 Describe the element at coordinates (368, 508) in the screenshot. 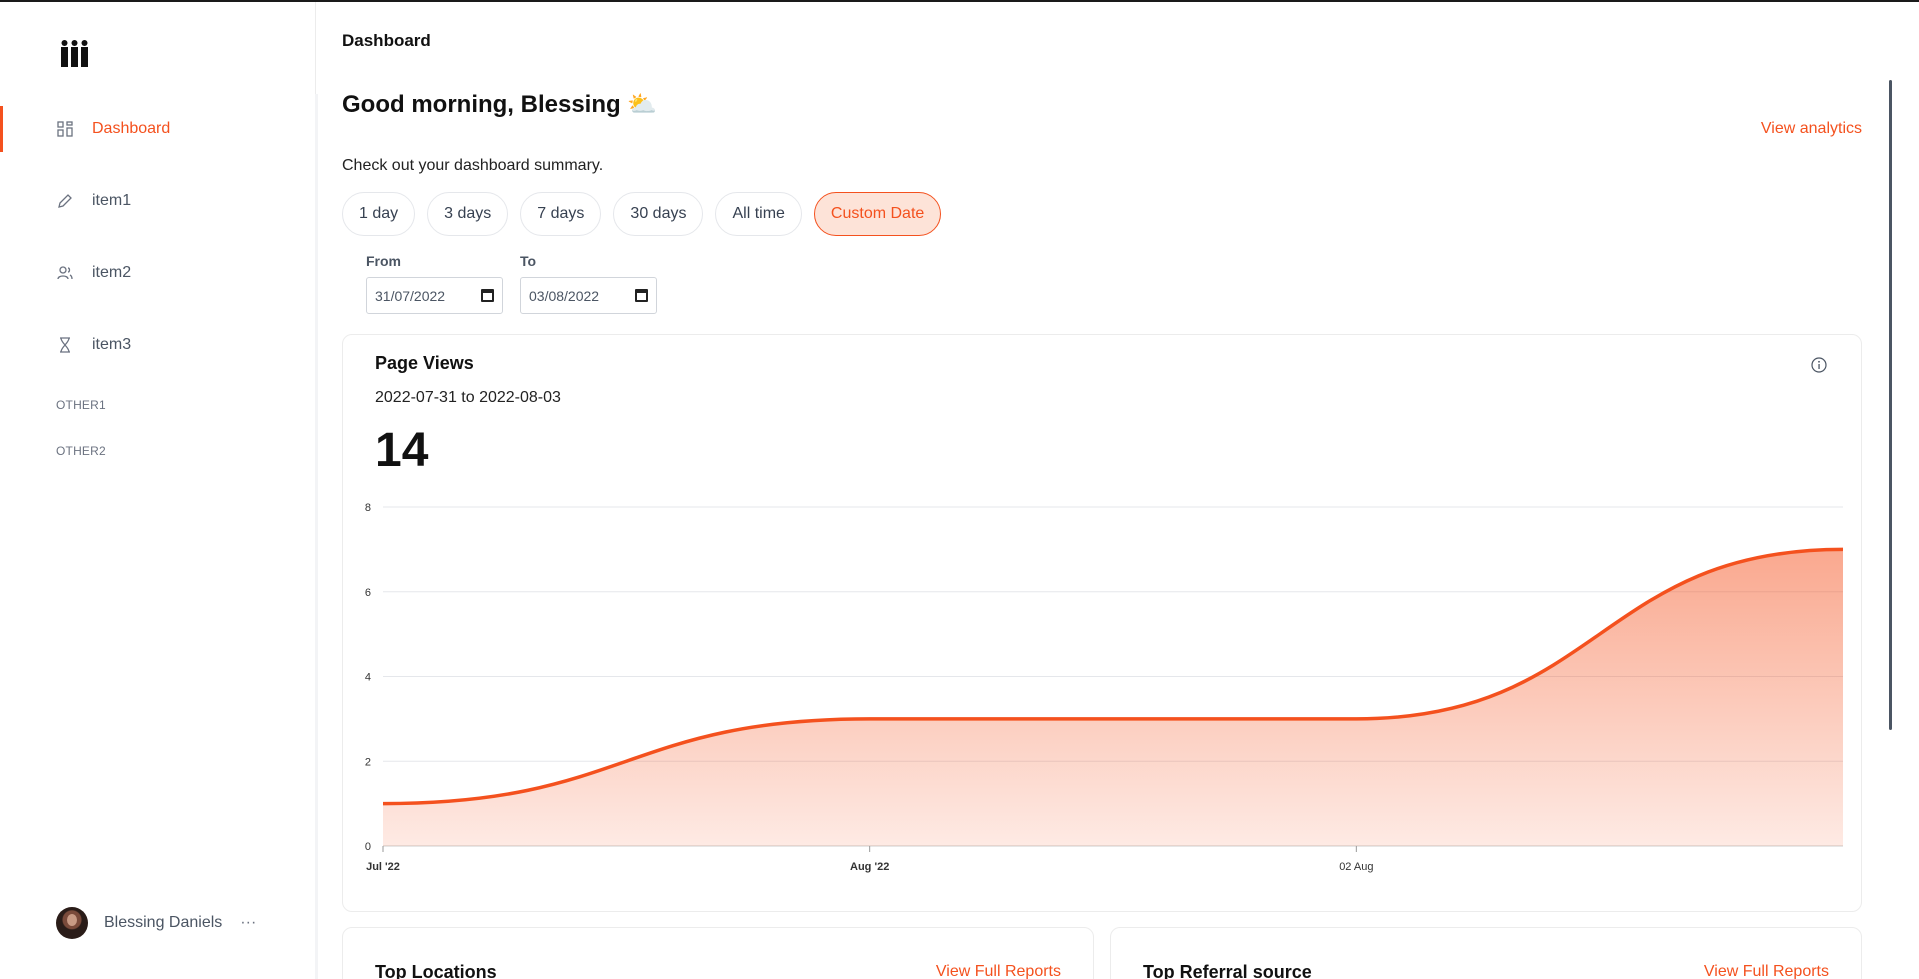

I see `chart-y-tick-label: 8` at that location.